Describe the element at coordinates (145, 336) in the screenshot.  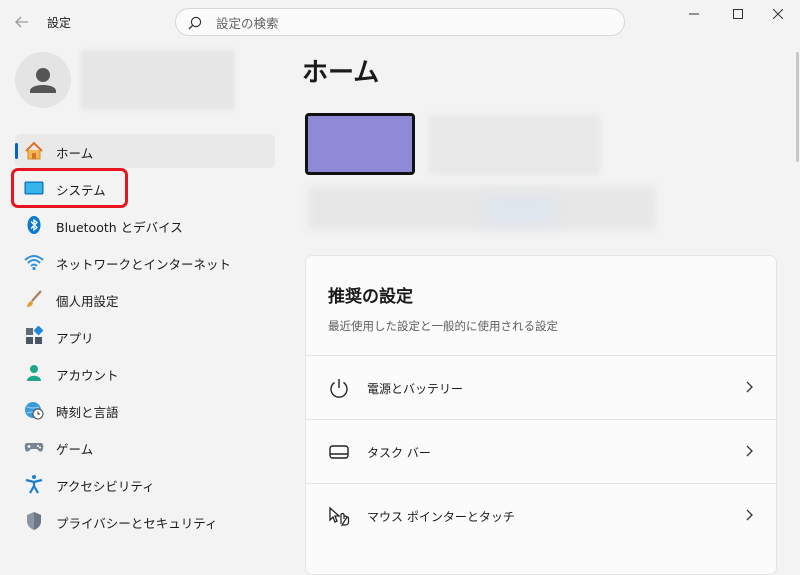
I see `sidebar-item-apps: アプリ` at that location.